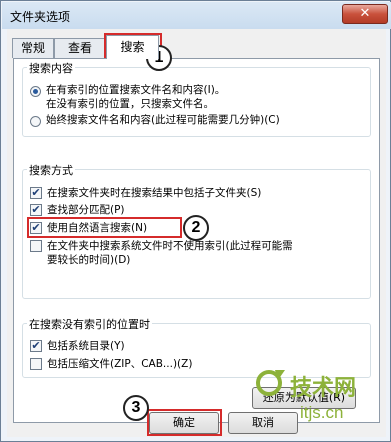 The width and height of the screenshot is (391, 442). I want to click on option-label: 要较长的时间)(D), so click(89, 260).